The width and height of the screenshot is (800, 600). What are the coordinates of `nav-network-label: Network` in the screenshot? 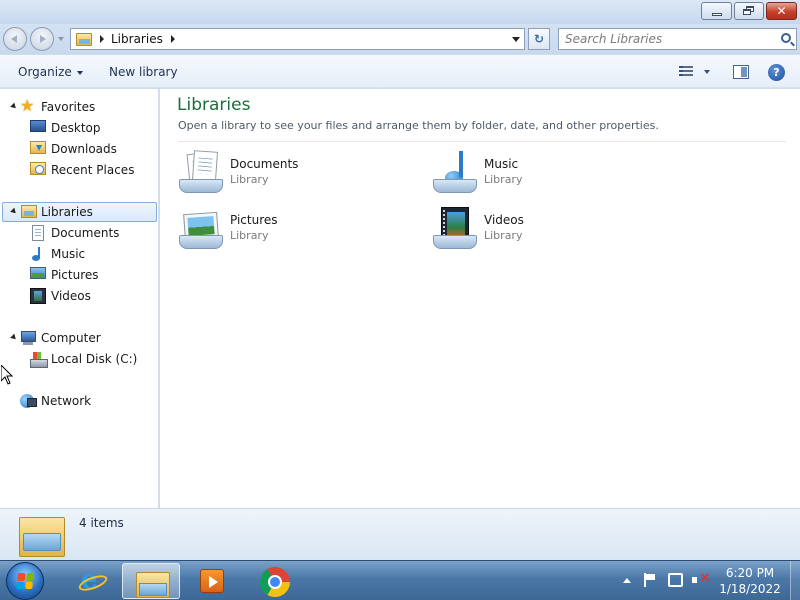 It's located at (66, 401).